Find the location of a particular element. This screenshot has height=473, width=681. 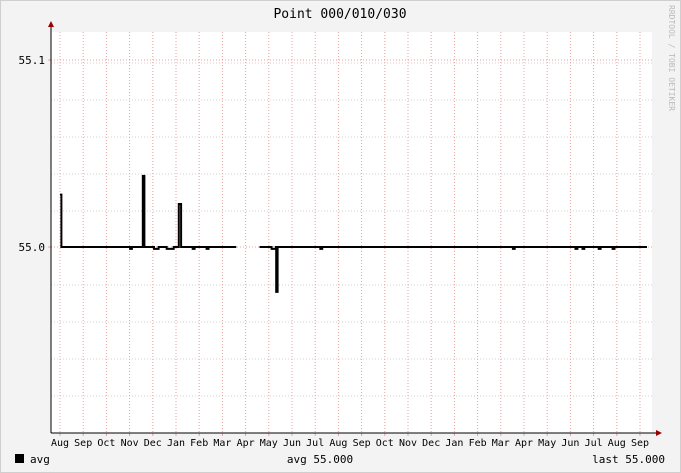

y-axis-arrow is located at coordinates (51, 24).